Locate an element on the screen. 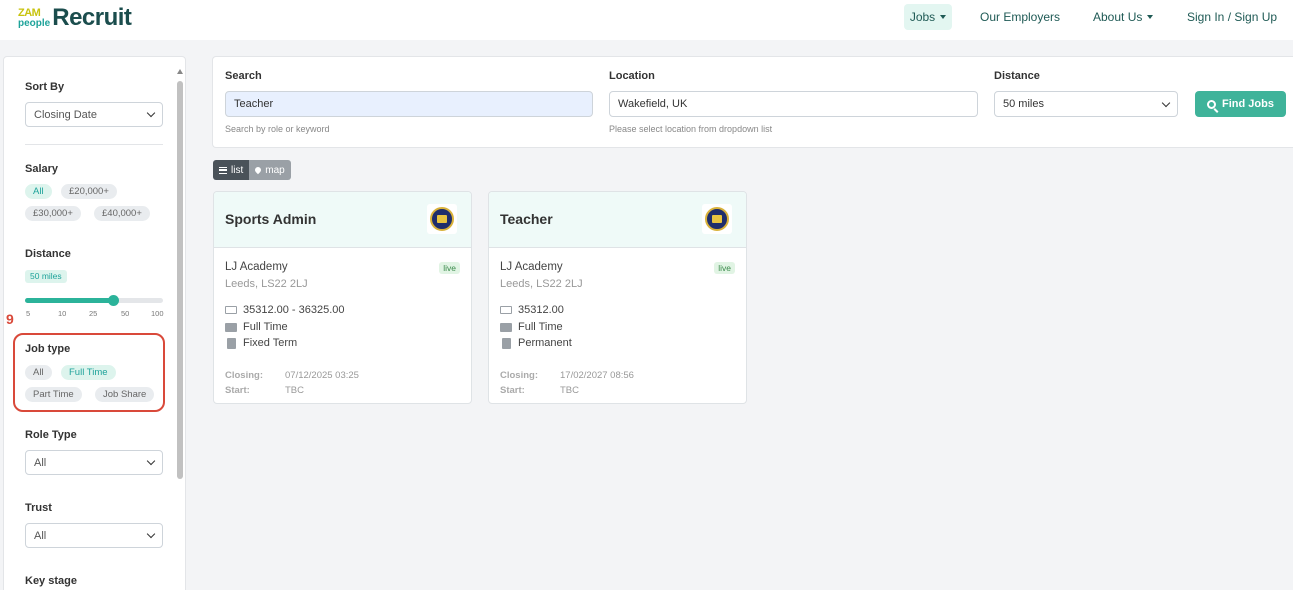  search-help-text: Search by role or keyword is located at coordinates (277, 129).